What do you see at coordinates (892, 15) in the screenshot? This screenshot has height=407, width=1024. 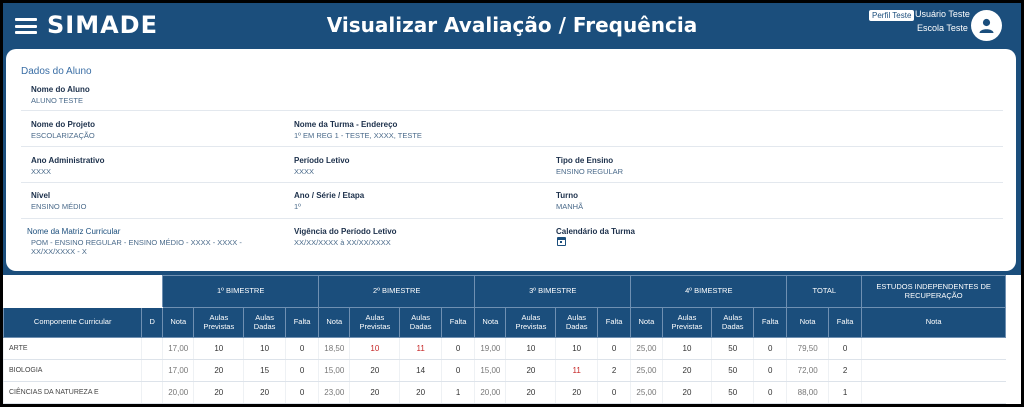 I see `profile-badge: Perfil Teste` at bounding box center [892, 15].